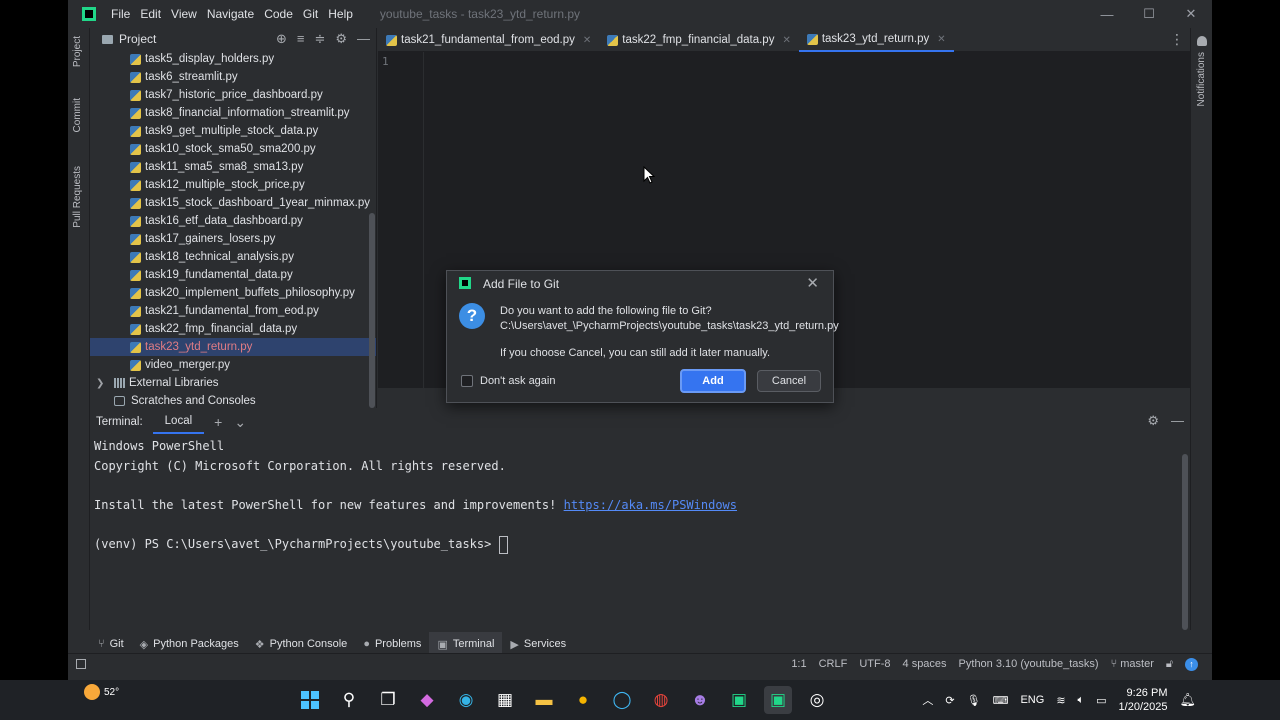 The image size is (1280, 720). Describe the element at coordinates (1107, 14) in the screenshot. I see `minimize-button: —` at that location.